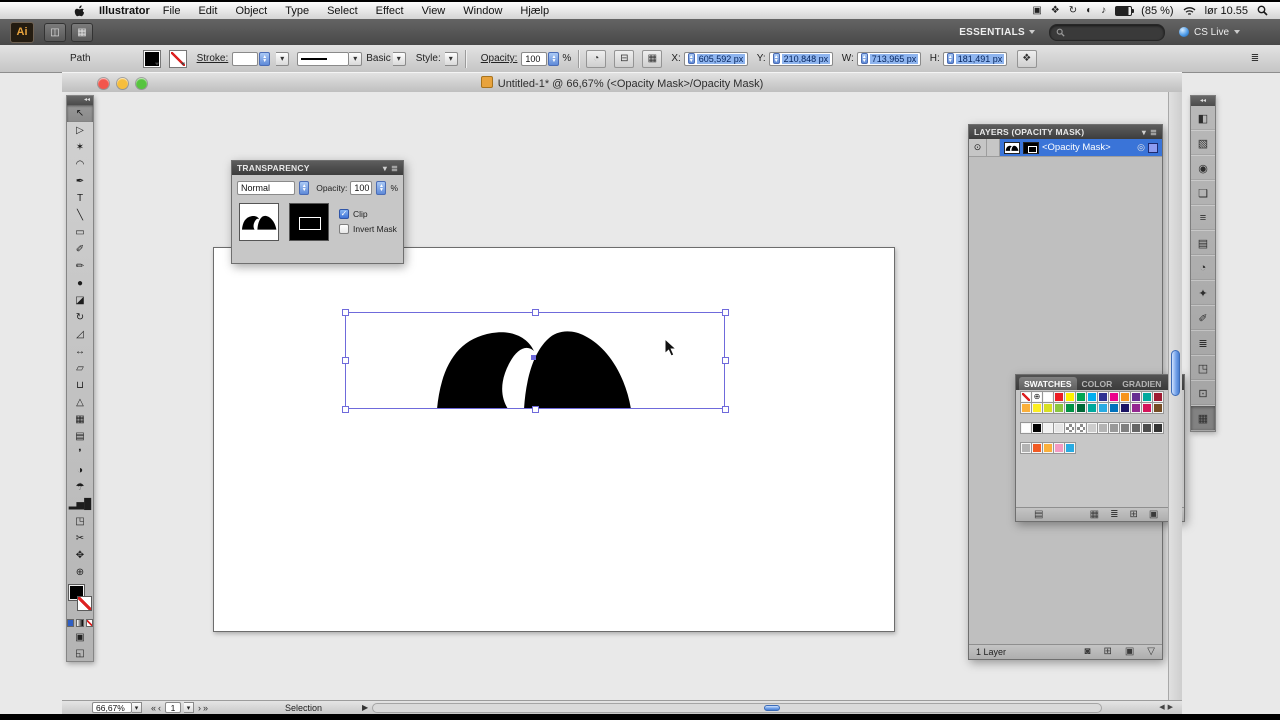  I want to click on menu-effect: Effect, so click(390, 11).